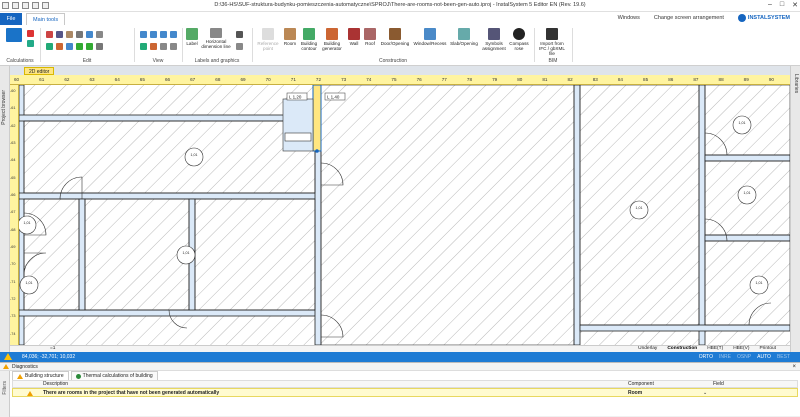 The height and width of the screenshot is (417, 800). What do you see at coordinates (682, 348) in the screenshot?
I see `view-mode-construction: Construction` at bounding box center [682, 348].